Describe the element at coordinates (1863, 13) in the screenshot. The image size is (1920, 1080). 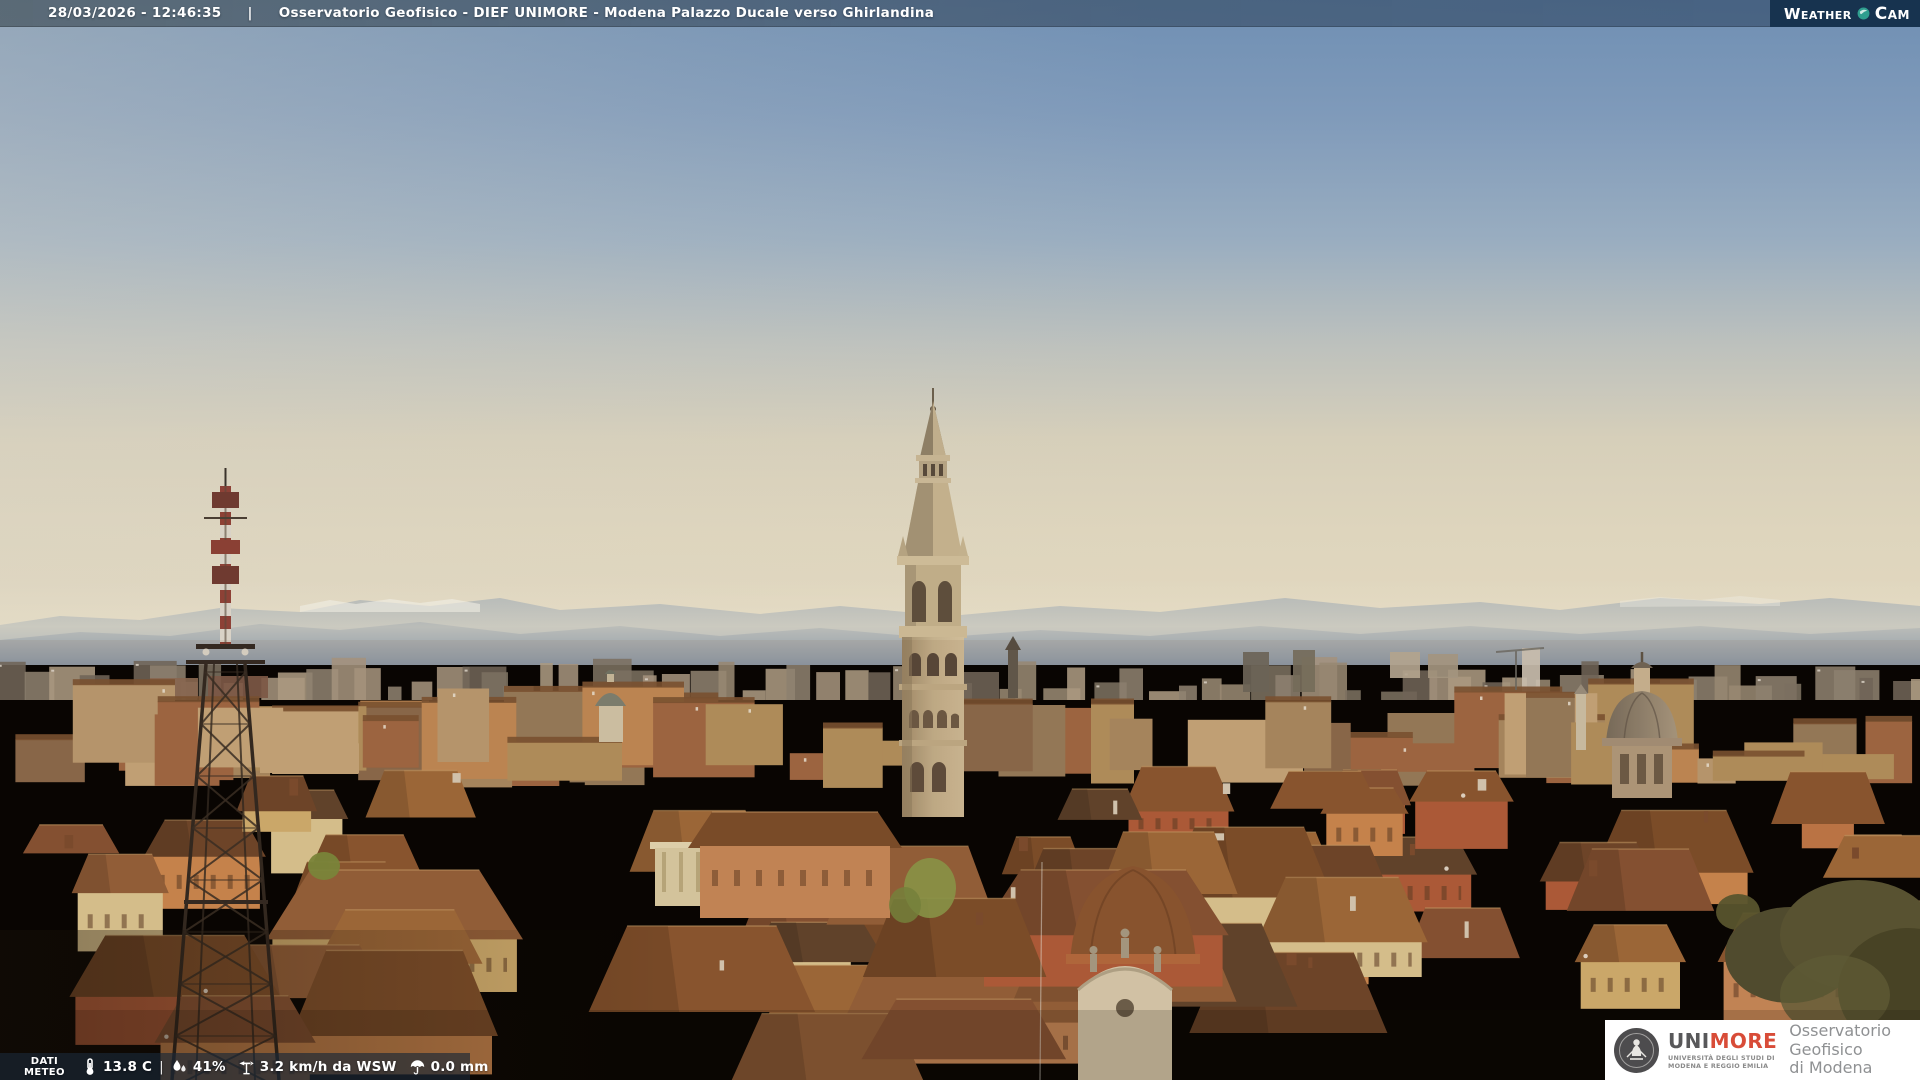
I see `globe-icon` at that location.